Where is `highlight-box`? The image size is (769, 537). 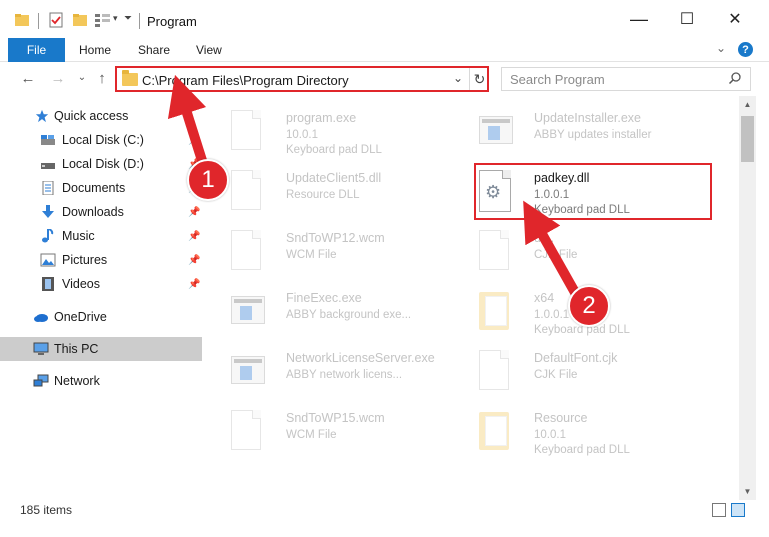 highlight-box is located at coordinates (593, 191).